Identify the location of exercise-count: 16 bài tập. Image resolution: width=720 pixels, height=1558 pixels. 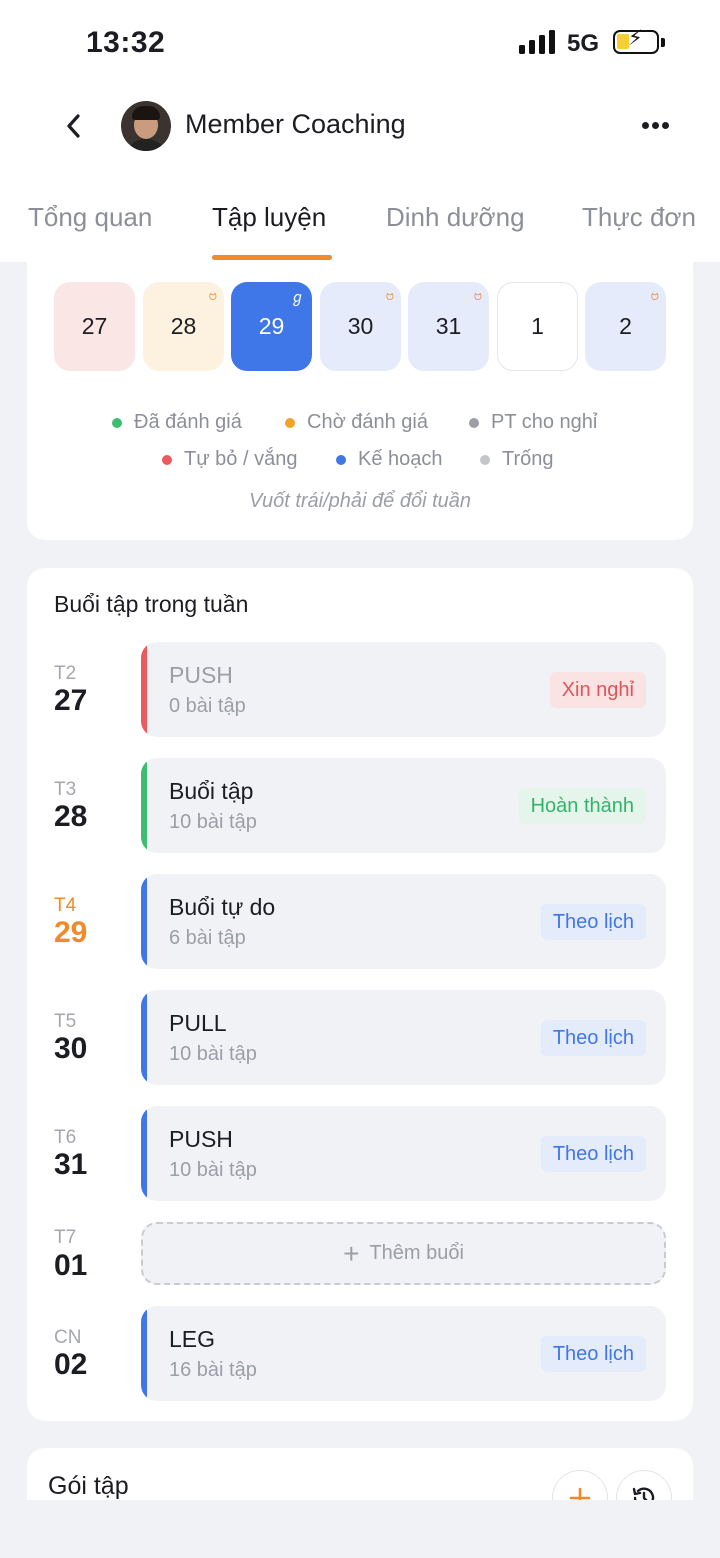
(213, 1370).